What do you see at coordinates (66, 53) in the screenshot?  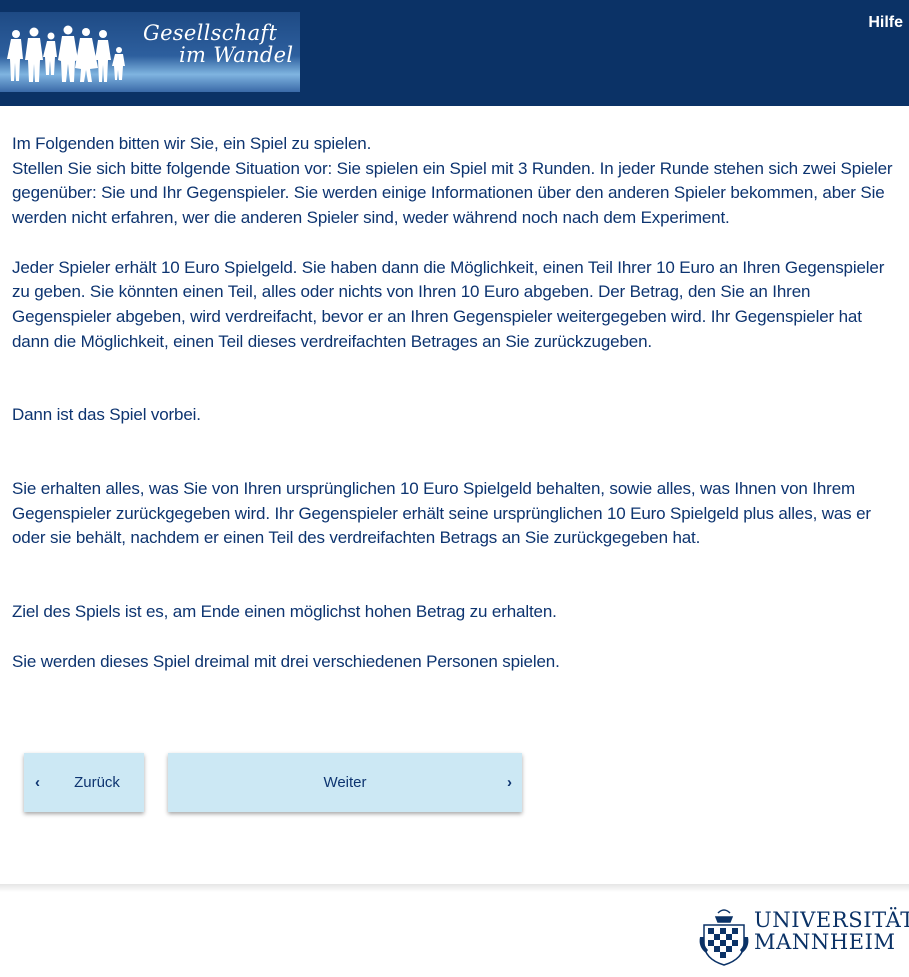 I see `family-silhouettes-icon` at bounding box center [66, 53].